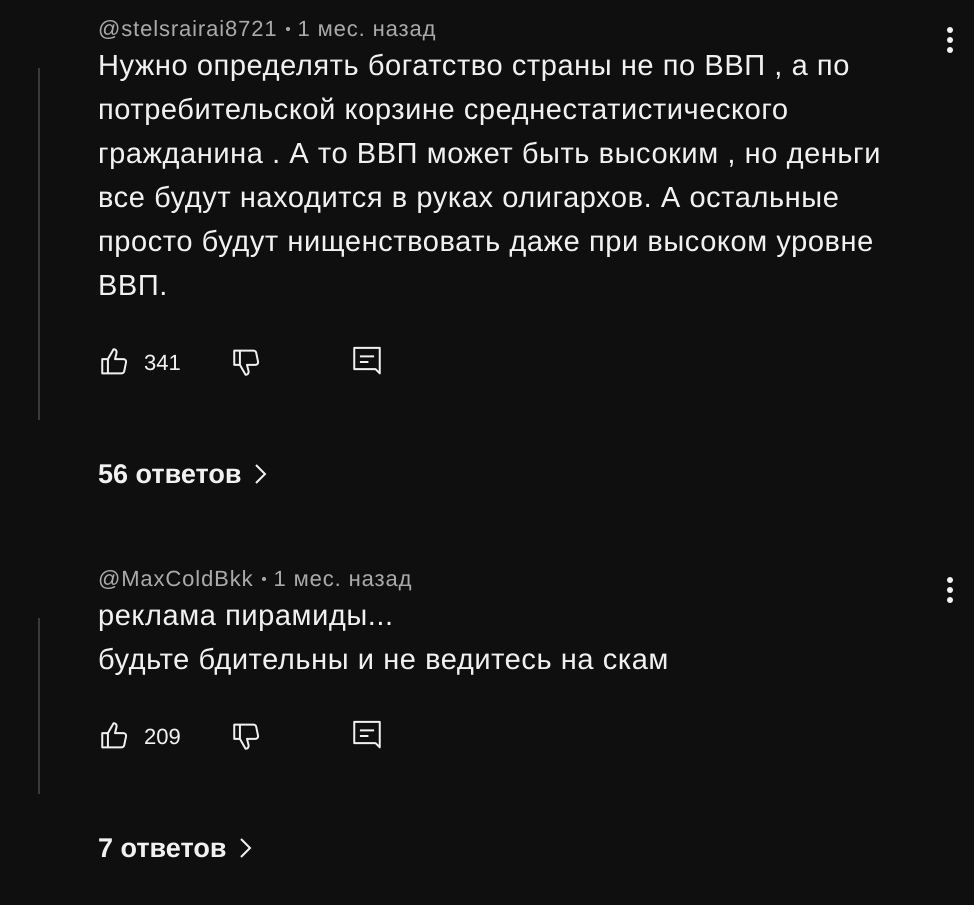  I want to click on like-count: 209, so click(163, 736).